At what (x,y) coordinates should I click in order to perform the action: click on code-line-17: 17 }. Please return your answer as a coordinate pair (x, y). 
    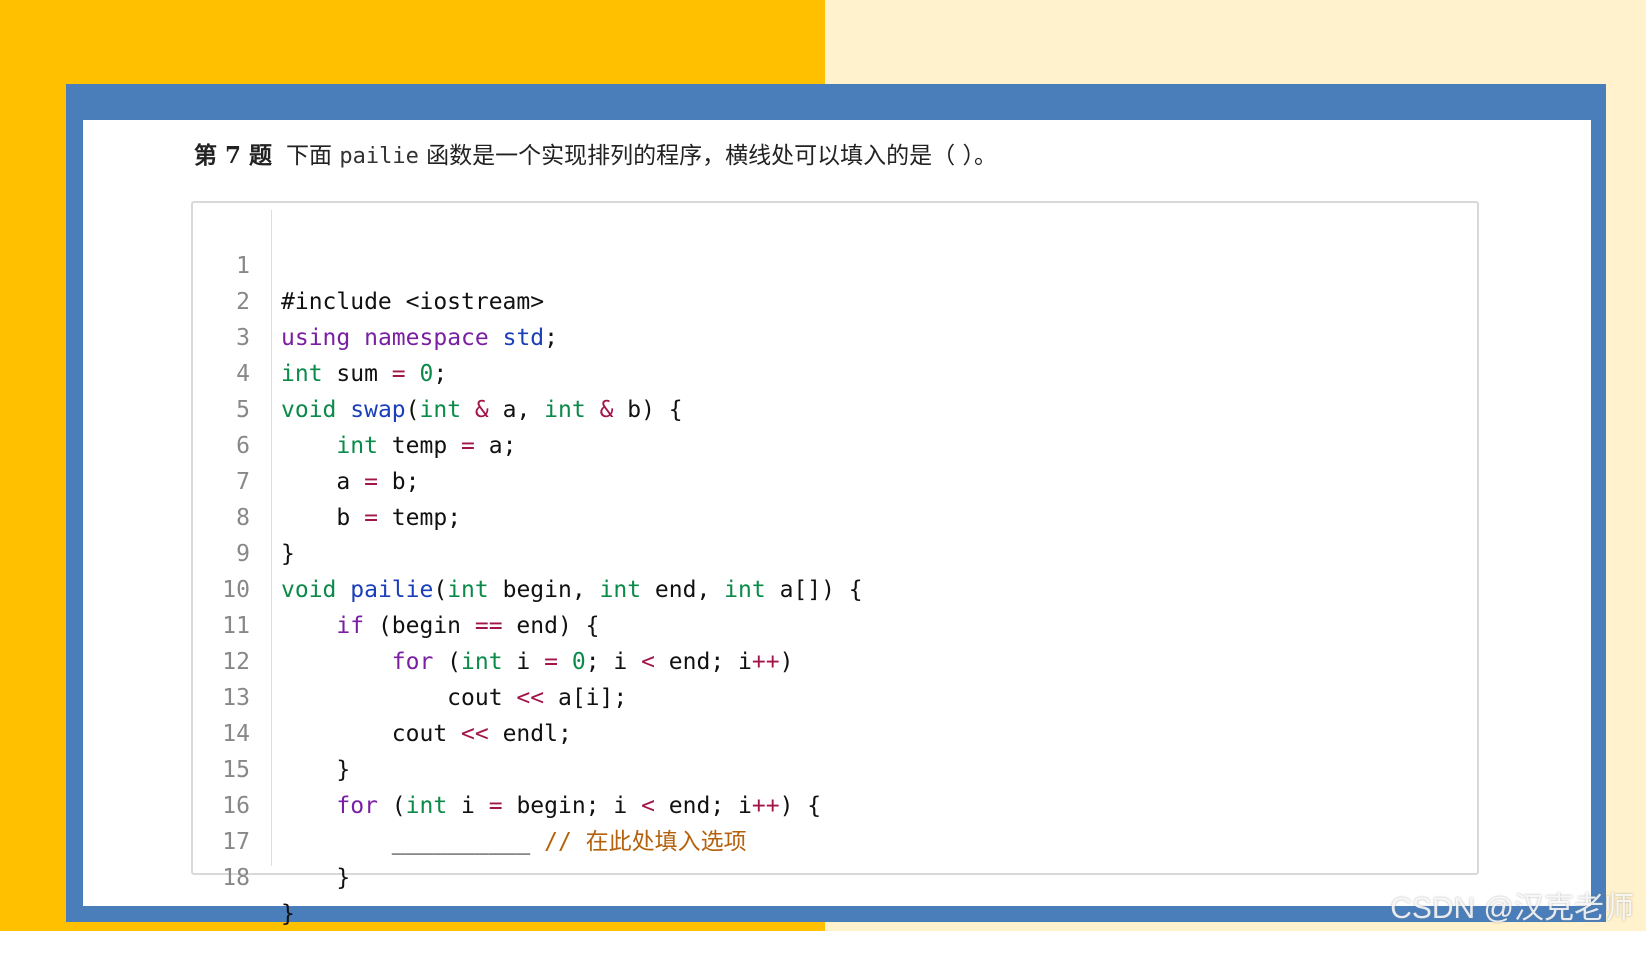
    Looking at the image, I should click on (175, 839).